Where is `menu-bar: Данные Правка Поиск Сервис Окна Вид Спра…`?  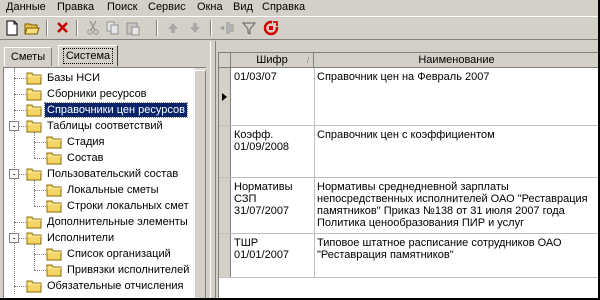
menu-bar: Данные Правка Поиск Сервис Окна Вид Спра… is located at coordinates (299, 7).